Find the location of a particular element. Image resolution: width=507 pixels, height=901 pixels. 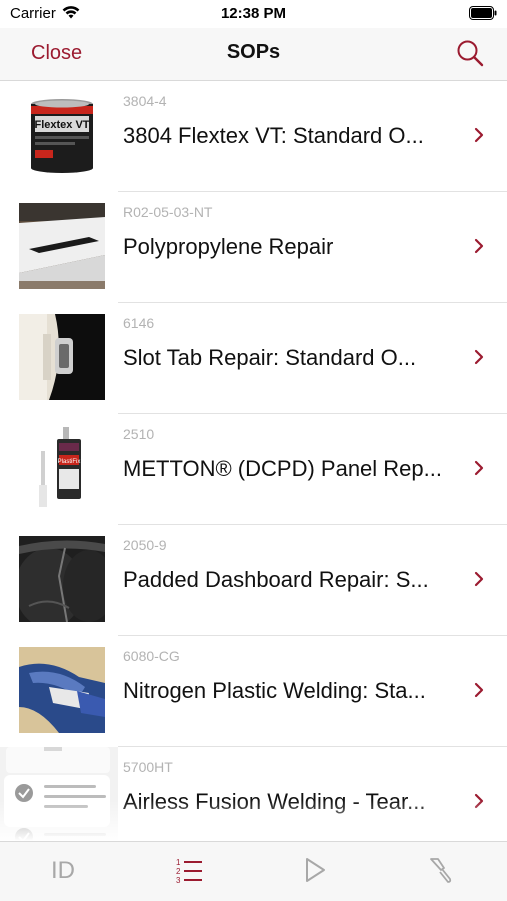

status-bar: Carrier 12:38 PM is located at coordinates (253, 14).